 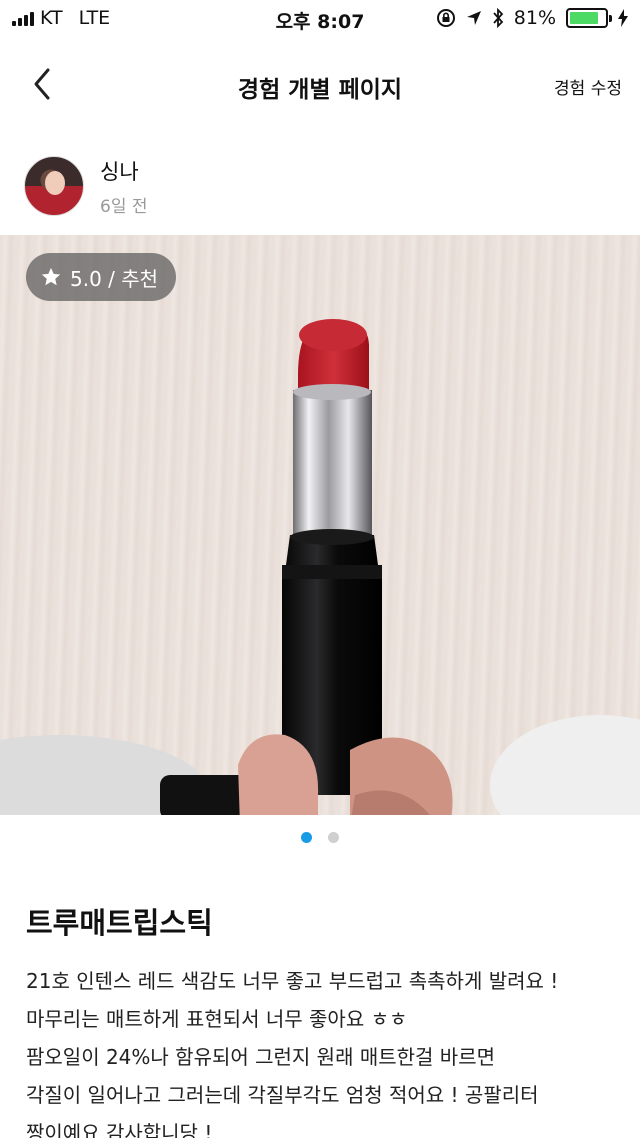 What do you see at coordinates (292, 981) in the screenshot?
I see `post-body-line: 21호 인텐스 레드 색감도 너무 좋고 부드럽고 촉촉하게 발려요 !` at bounding box center [292, 981].